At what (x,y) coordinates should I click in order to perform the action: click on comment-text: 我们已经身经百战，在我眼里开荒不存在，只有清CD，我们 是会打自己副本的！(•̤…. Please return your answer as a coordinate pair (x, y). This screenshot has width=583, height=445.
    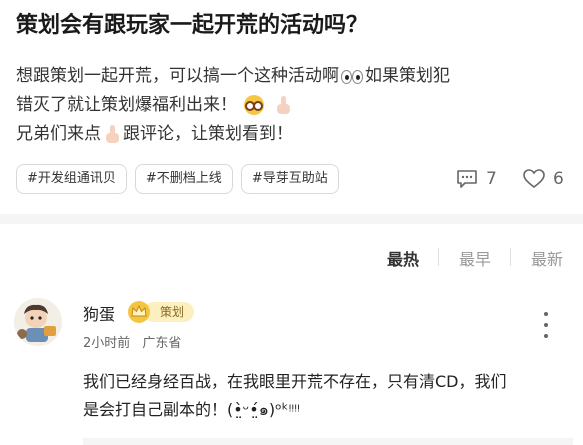
    Looking at the image, I should click on (328, 396).